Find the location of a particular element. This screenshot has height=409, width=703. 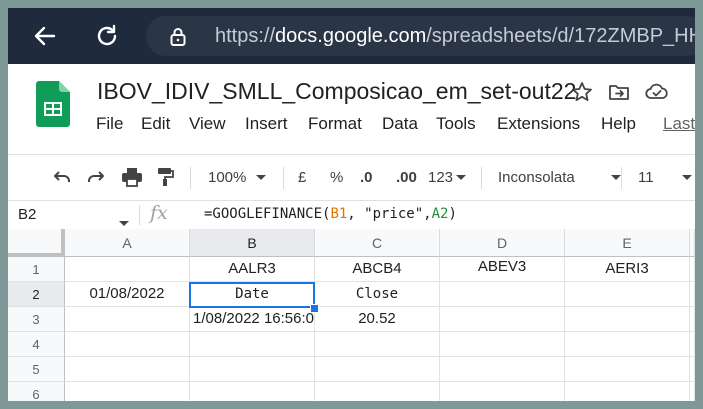

menu-help: Help is located at coordinates (618, 124).